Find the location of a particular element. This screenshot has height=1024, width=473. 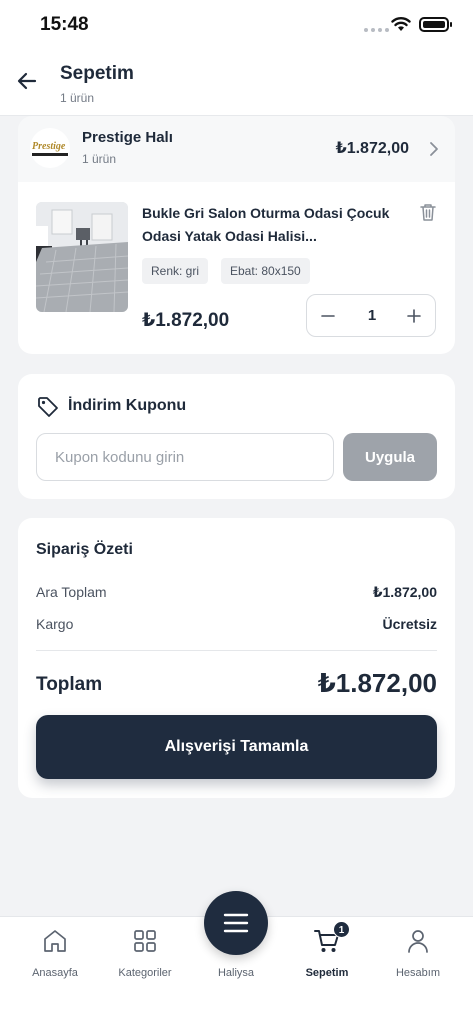

subtotal-label: Ara Toplam is located at coordinates (71, 592).